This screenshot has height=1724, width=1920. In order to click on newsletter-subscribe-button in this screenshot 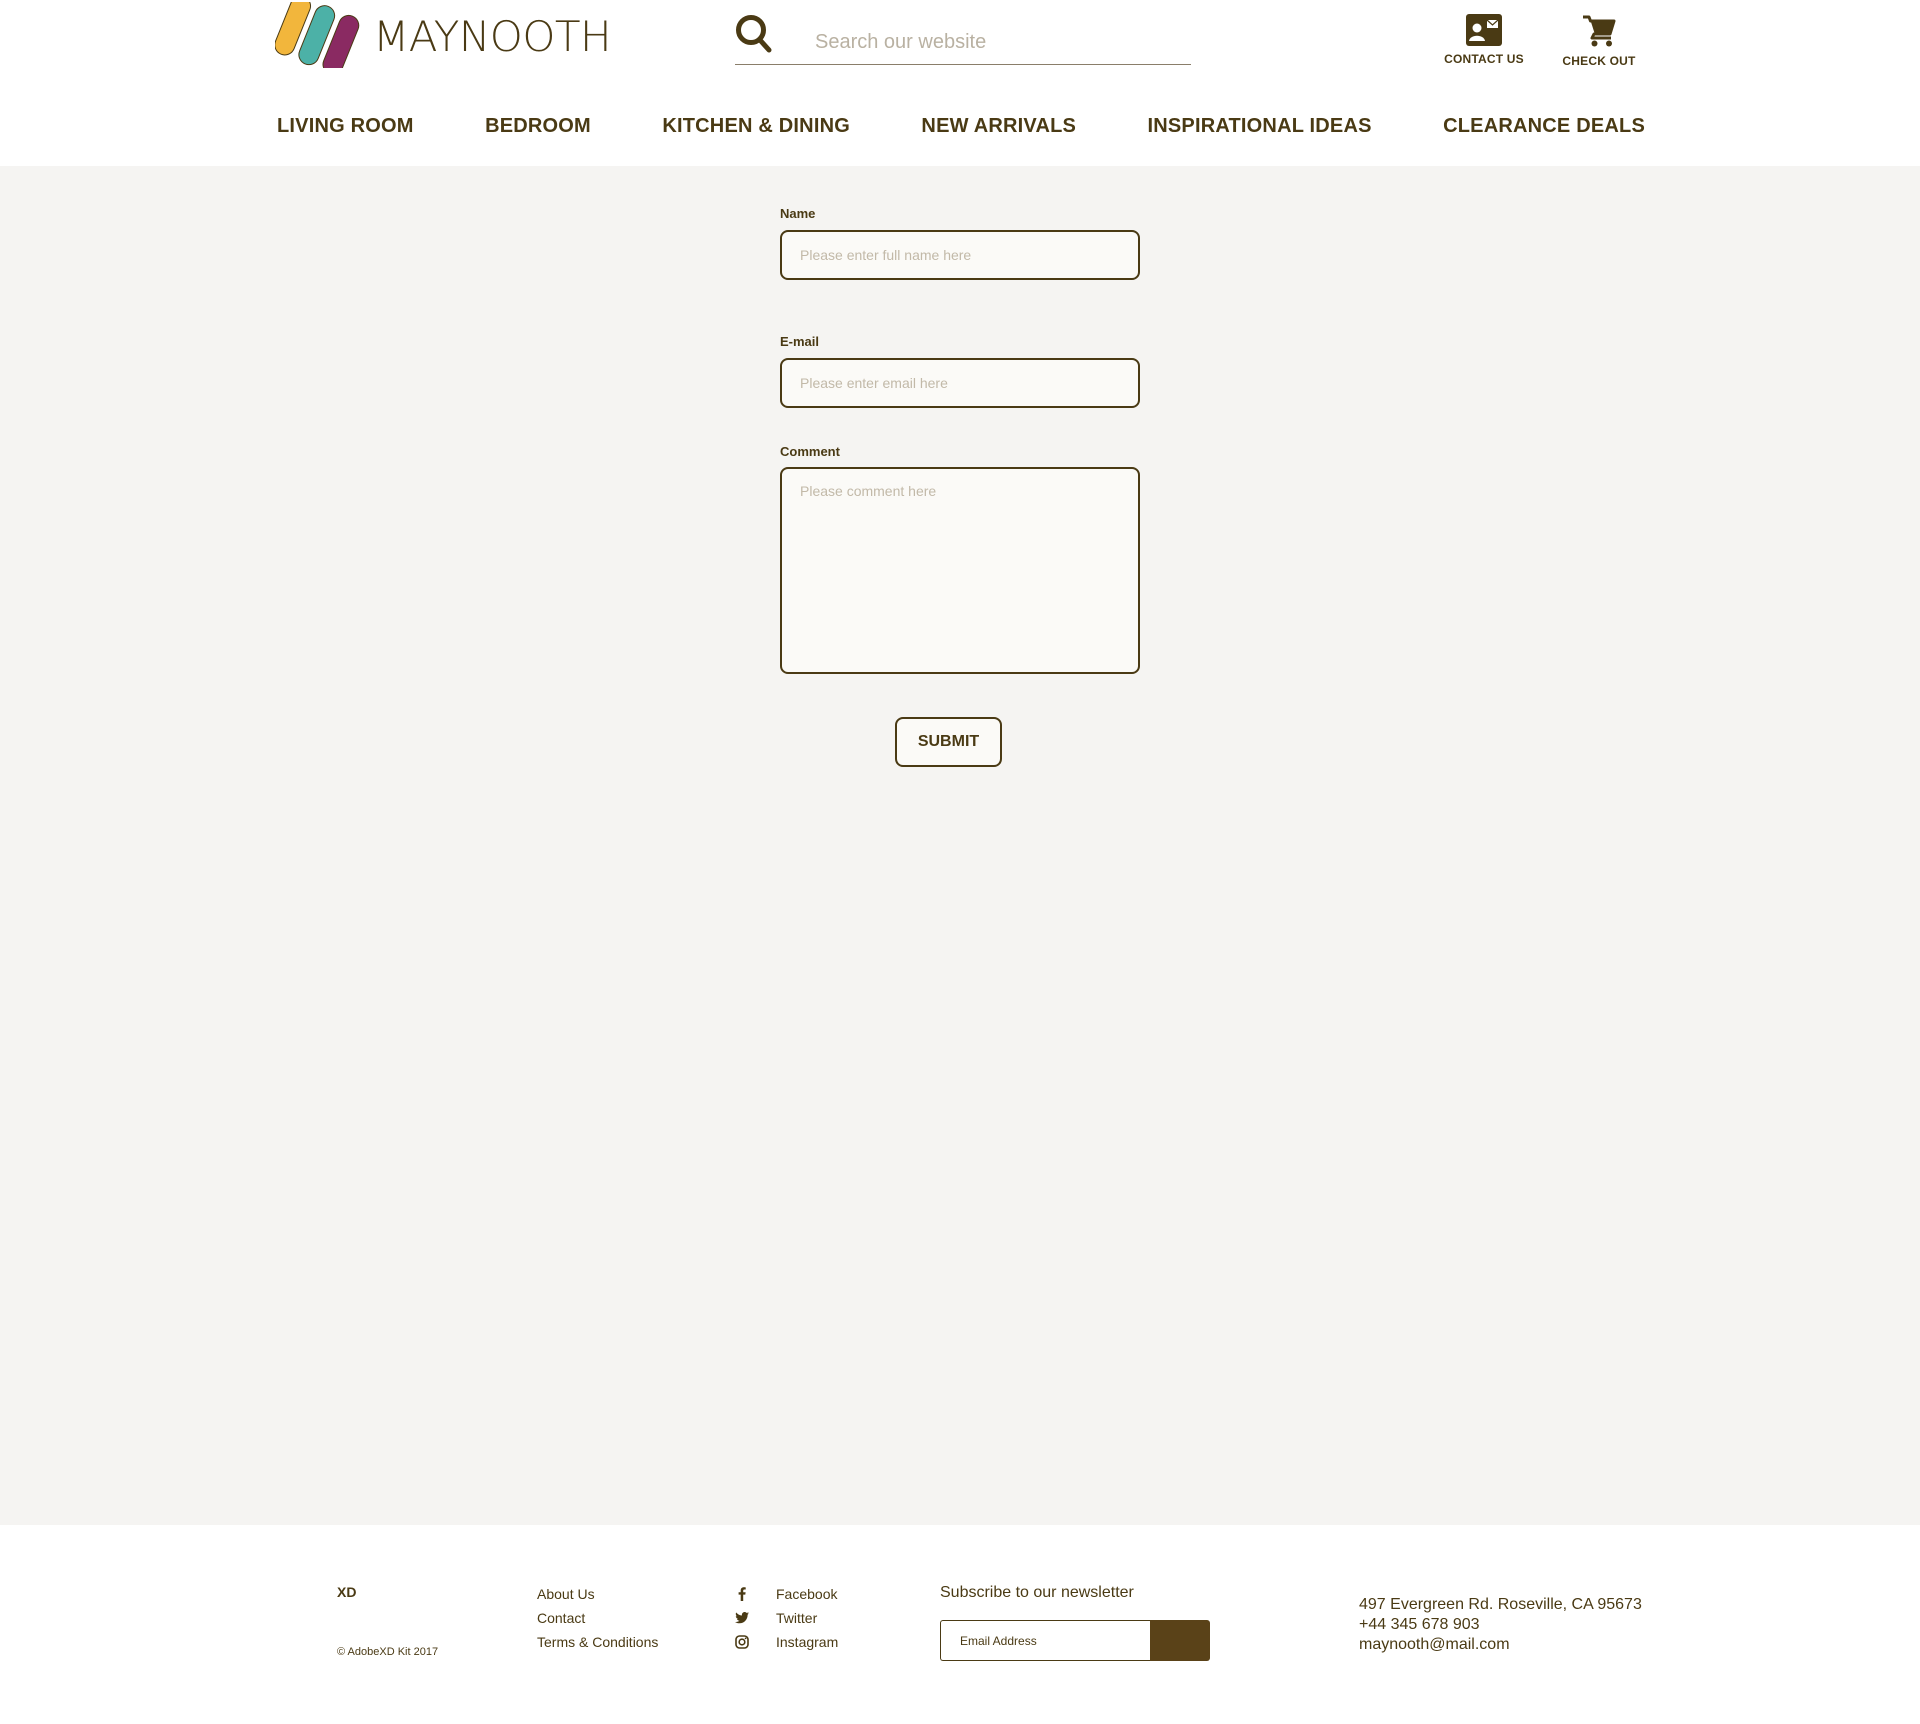, I will do `click(1180, 1640)`.